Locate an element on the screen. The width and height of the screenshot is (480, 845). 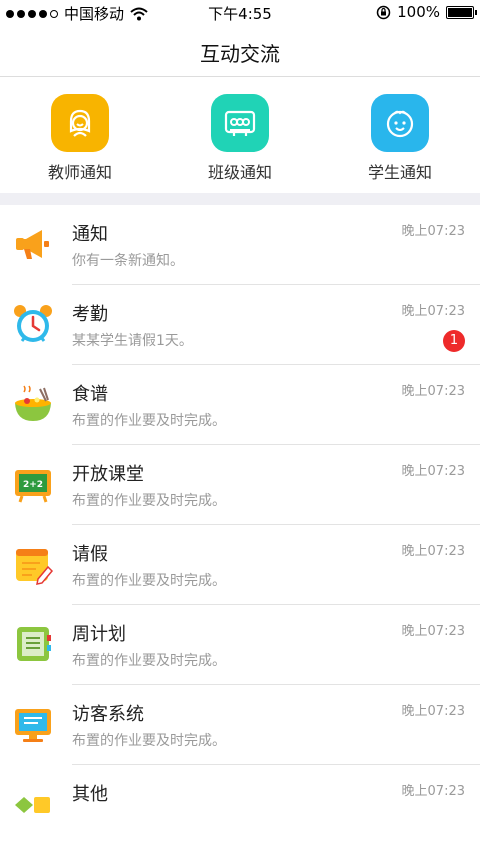
note-pencil-icon is located at coordinates (35, 567).